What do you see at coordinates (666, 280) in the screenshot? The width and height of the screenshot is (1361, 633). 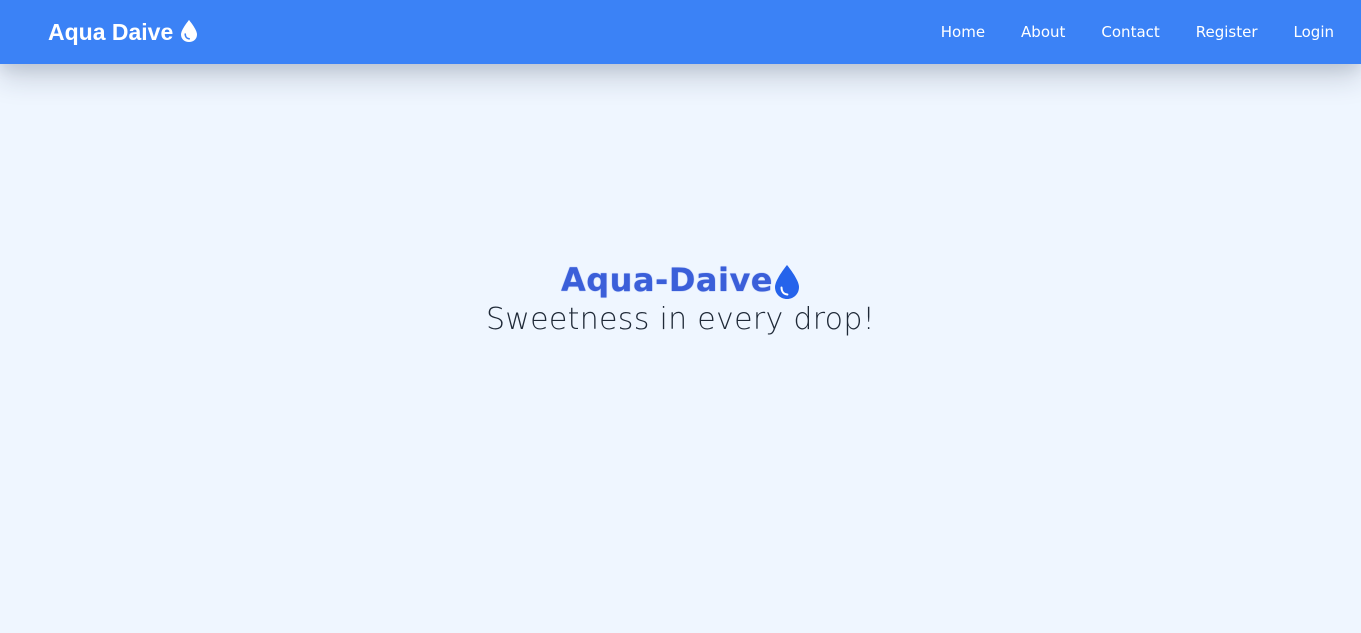 I see `hero-title-text: Aqua-Daive` at bounding box center [666, 280].